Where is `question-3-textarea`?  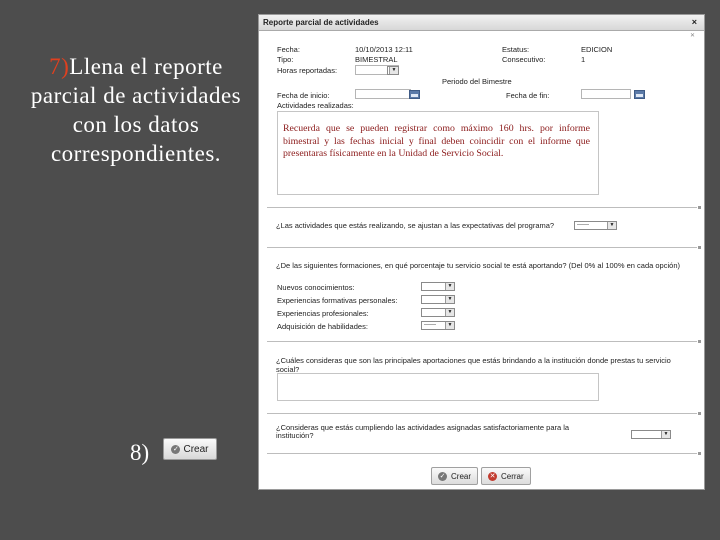
question-3-textarea is located at coordinates (438, 387).